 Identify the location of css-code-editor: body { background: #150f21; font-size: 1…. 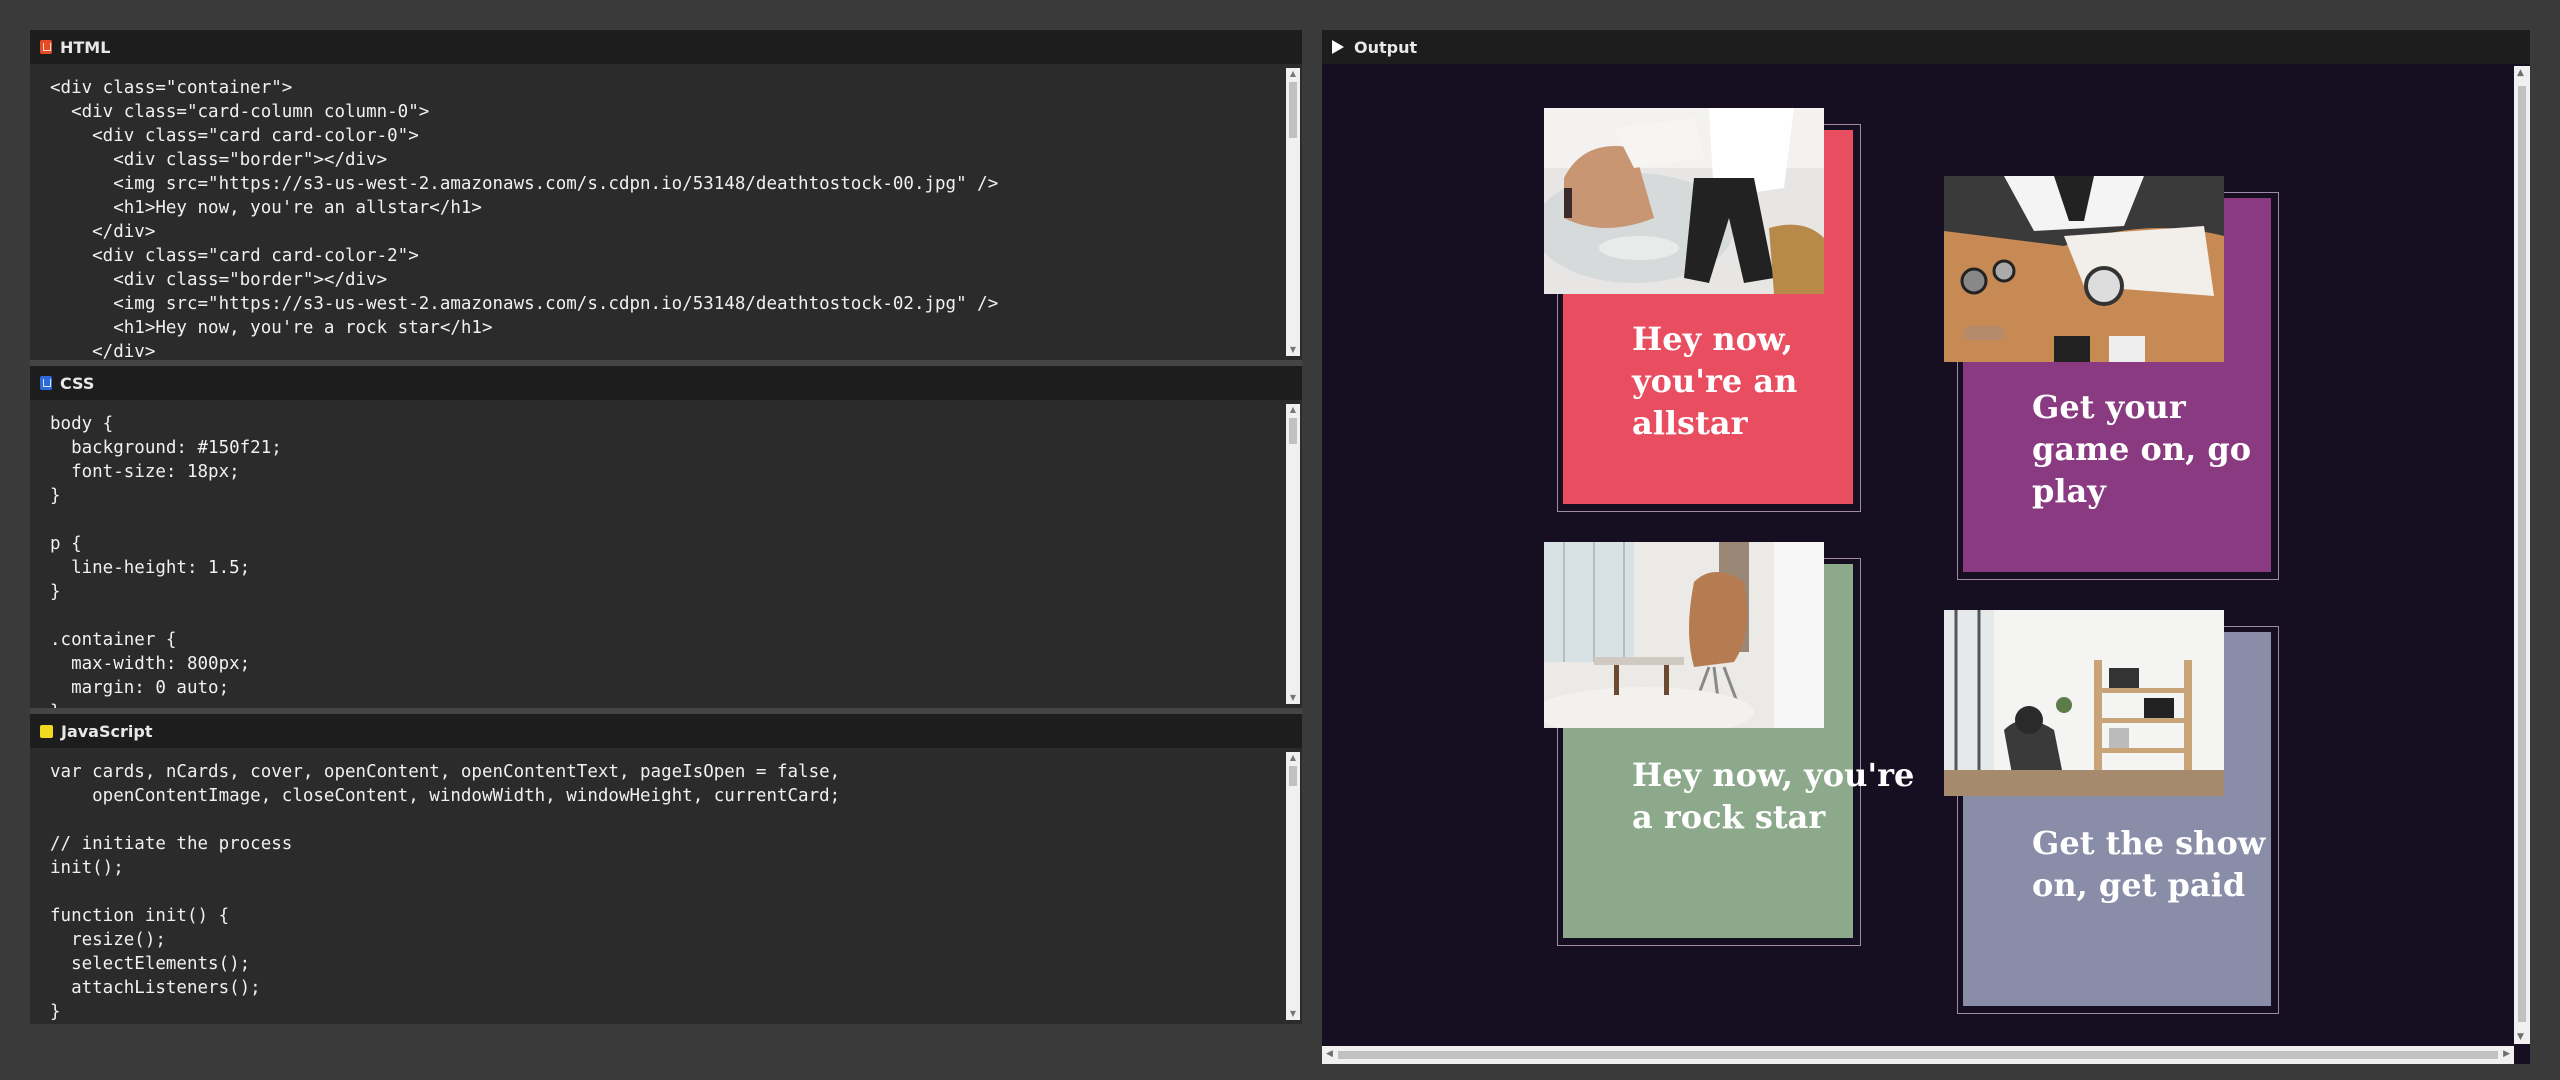
(666, 554).